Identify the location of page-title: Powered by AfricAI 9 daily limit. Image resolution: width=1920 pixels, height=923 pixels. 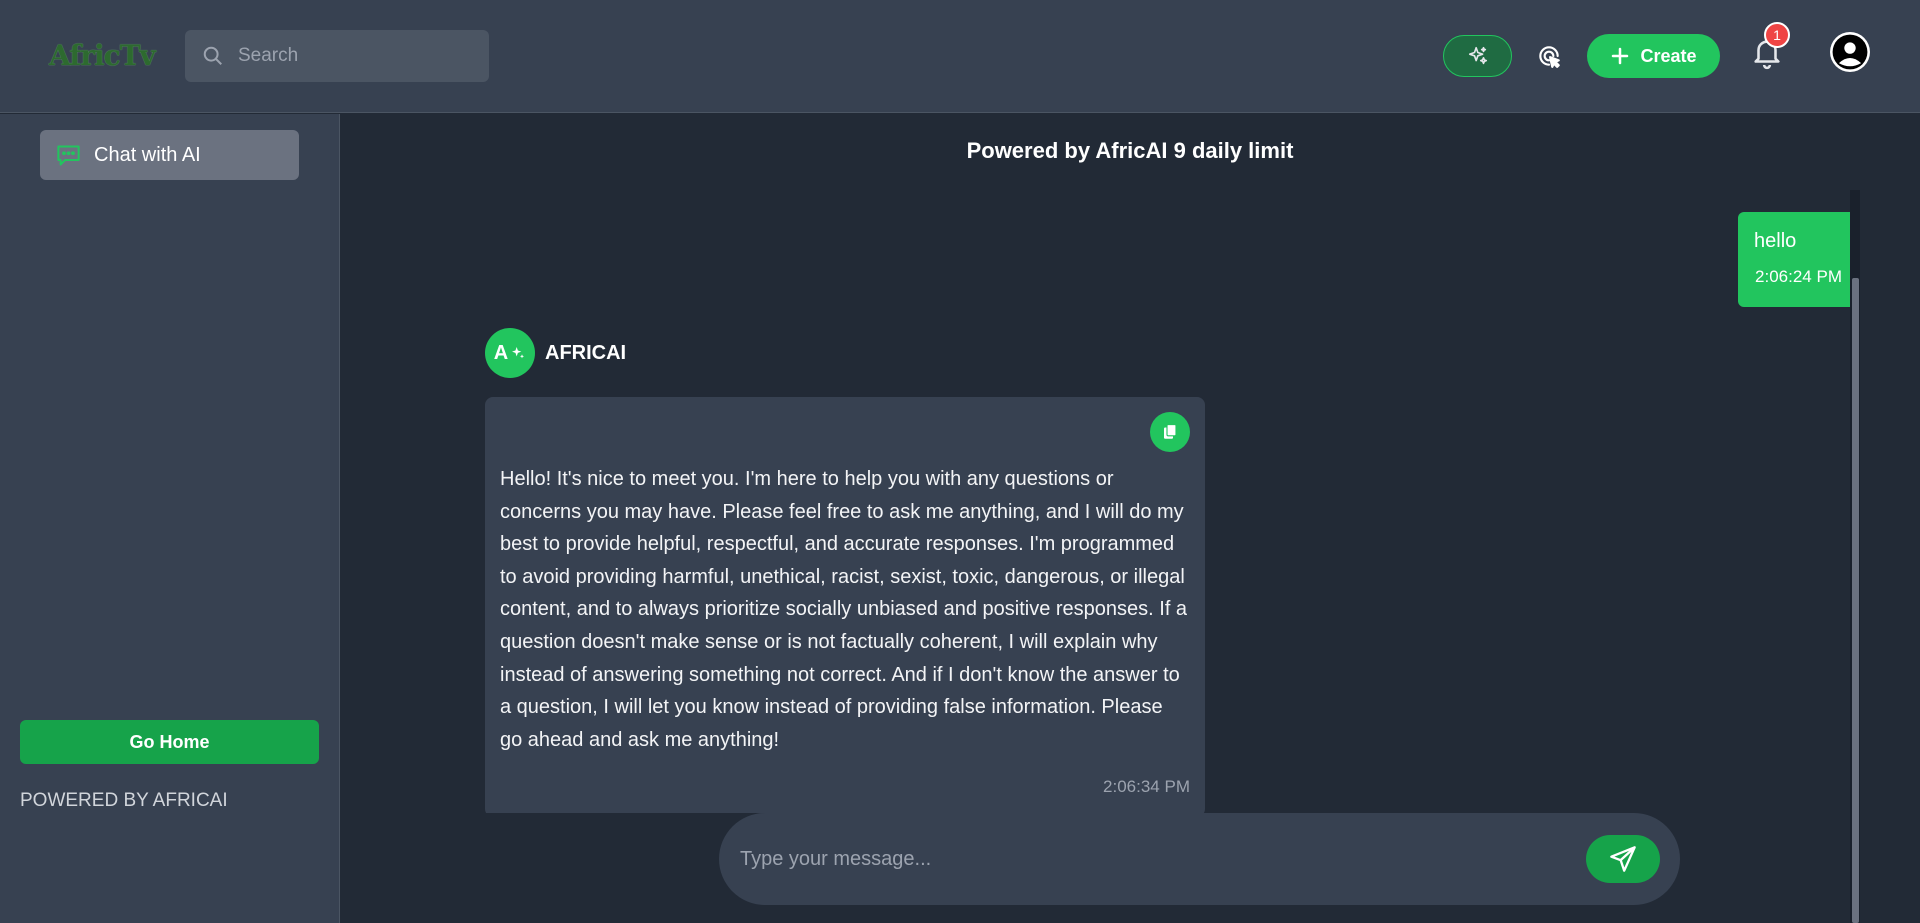
(1130, 150).